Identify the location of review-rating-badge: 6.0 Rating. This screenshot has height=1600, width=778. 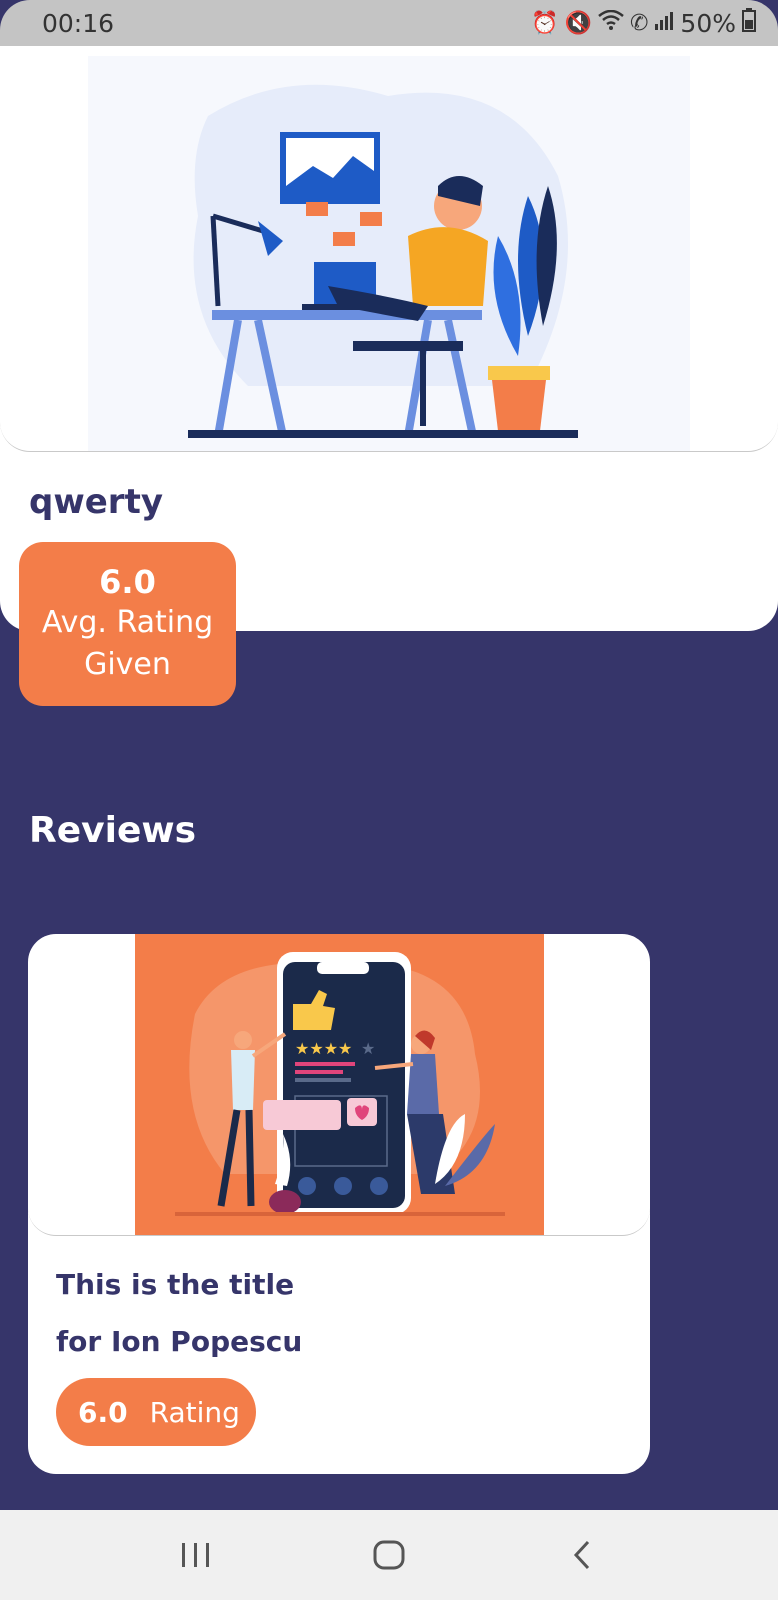
(156, 1412).